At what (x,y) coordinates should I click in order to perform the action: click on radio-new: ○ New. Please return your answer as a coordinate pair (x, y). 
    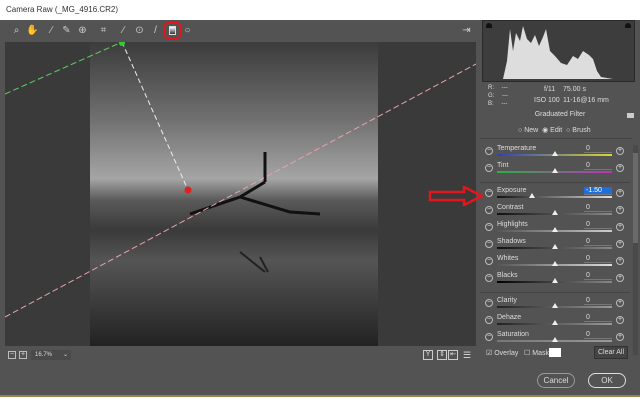
    Looking at the image, I should click on (528, 130).